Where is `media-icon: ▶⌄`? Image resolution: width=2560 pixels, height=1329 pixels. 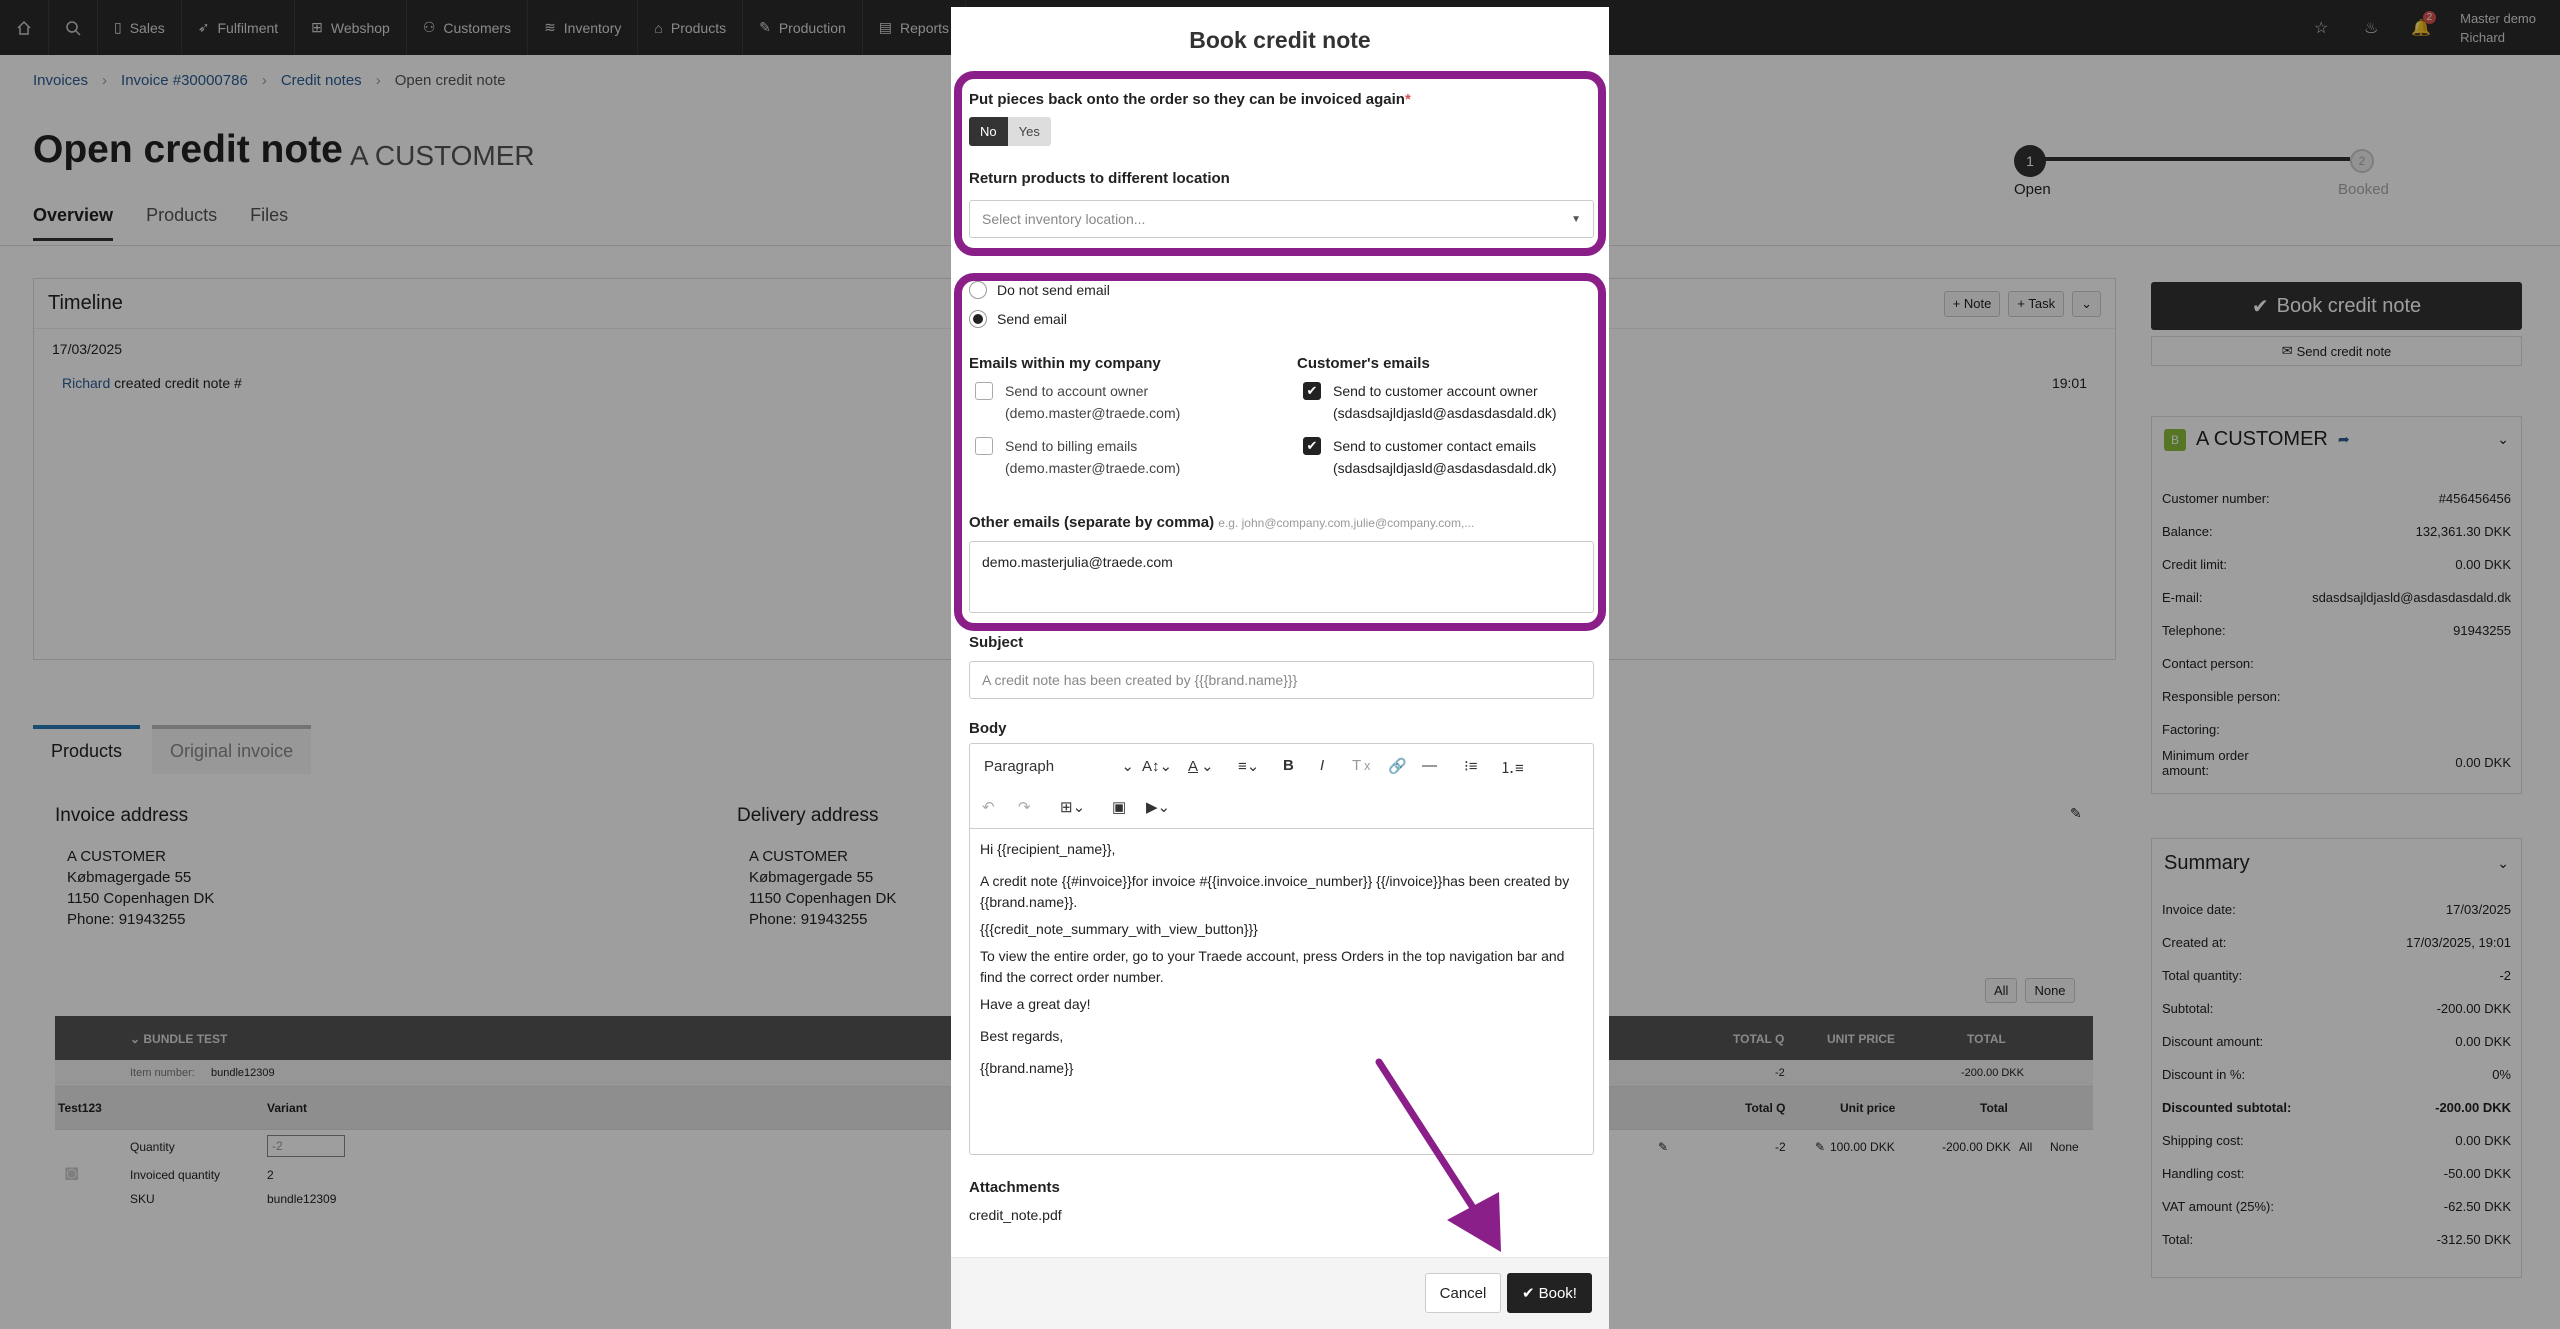
media-icon: ▶⌄ is located at coordinates (1158, 807).